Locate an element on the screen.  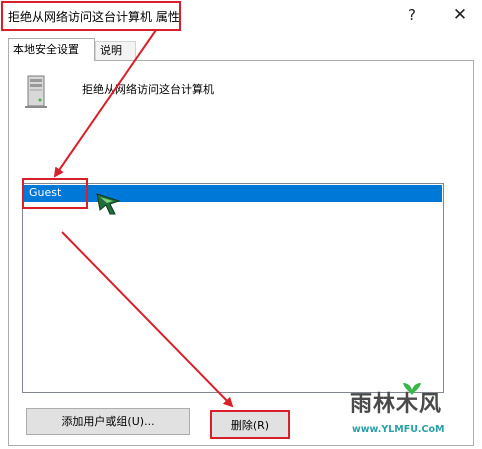
policy-title: 拒绝从网络访问这台计算机 is located at coordinates (148, 89).